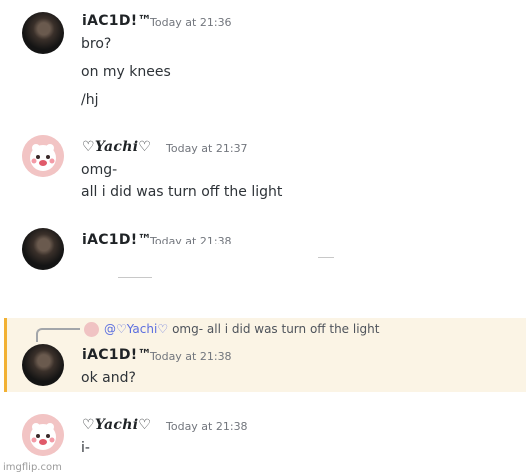 The height and width of the screenshot is (475, 526). Describe the element at coordinates (85, 448) in the screenshot. I see `message-line: i-` at that location.